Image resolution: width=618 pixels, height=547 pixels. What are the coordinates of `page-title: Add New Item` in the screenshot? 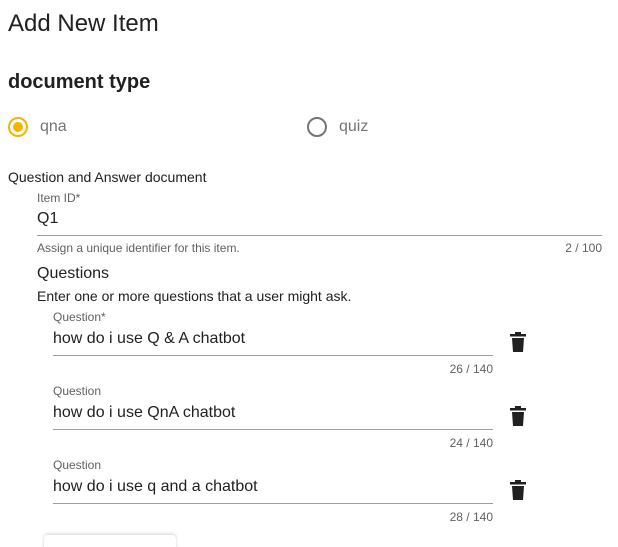 It's located at (83, 23).